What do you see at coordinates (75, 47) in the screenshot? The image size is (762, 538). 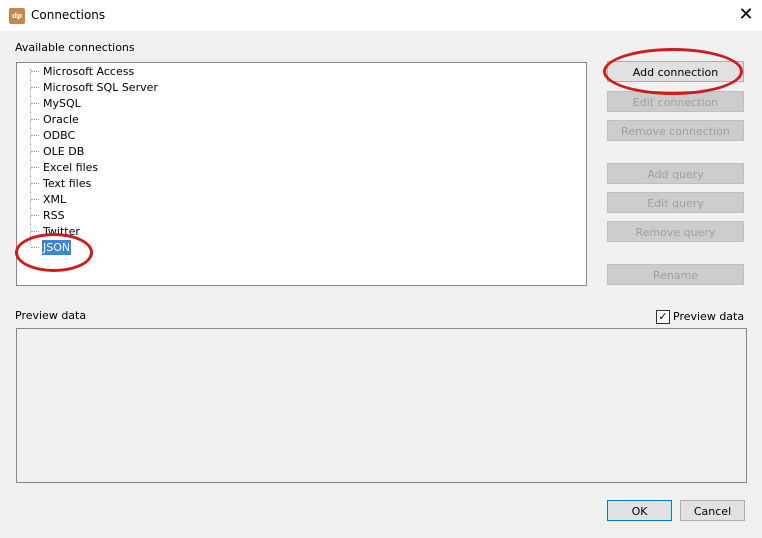 I see `available-connections-label: Available connections` at bounding box center [75, 47].